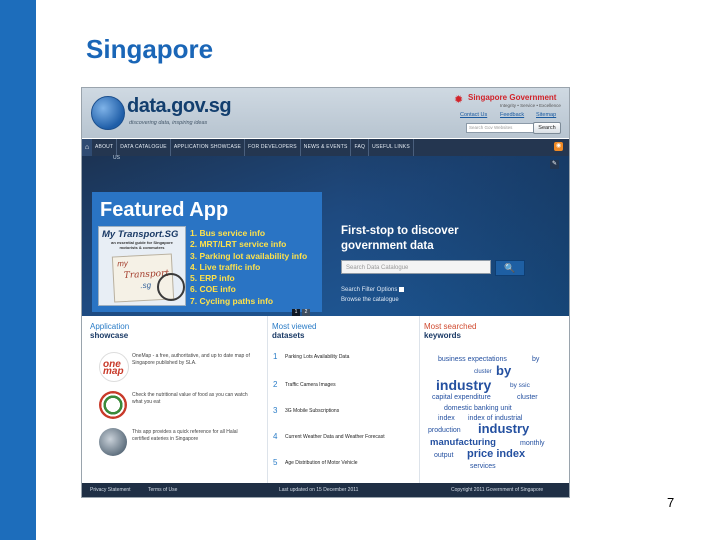  Describe the element at coordinates (212, 278) in the screenshot. I see `feature-item: 5. ERP info` at that location.